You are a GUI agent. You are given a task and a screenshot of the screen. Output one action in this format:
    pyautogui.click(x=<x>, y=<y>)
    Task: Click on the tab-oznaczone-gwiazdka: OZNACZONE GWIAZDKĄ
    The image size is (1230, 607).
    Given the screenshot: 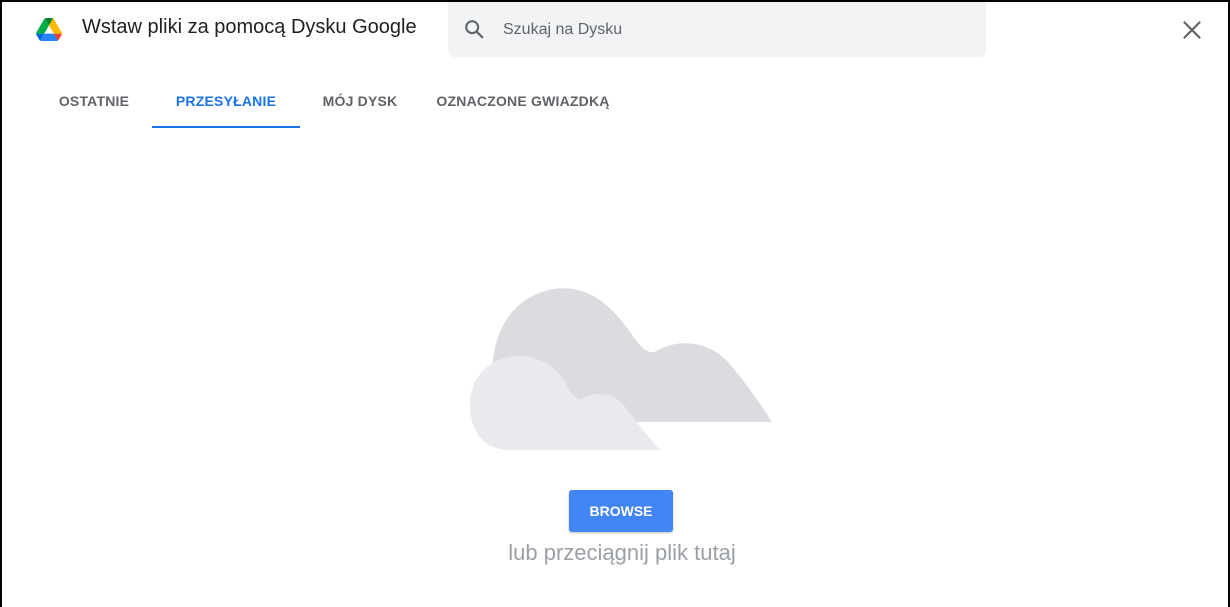 What is the action you would take?
    pyautogui.click(x=523, y=103)
    